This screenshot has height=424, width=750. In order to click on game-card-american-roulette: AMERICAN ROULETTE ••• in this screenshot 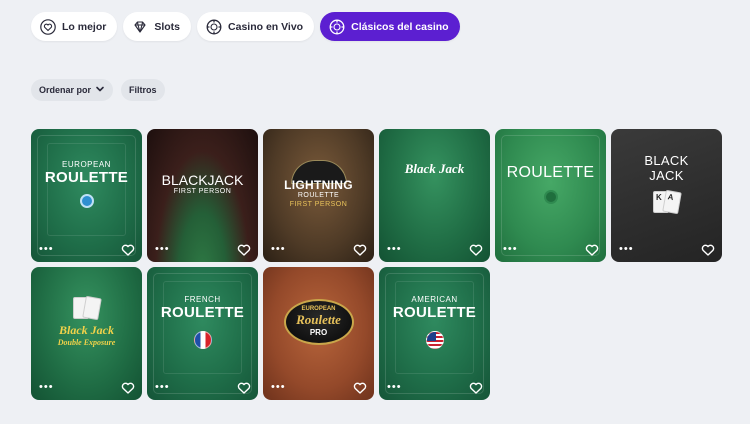, I will do `click(434, 333)`.